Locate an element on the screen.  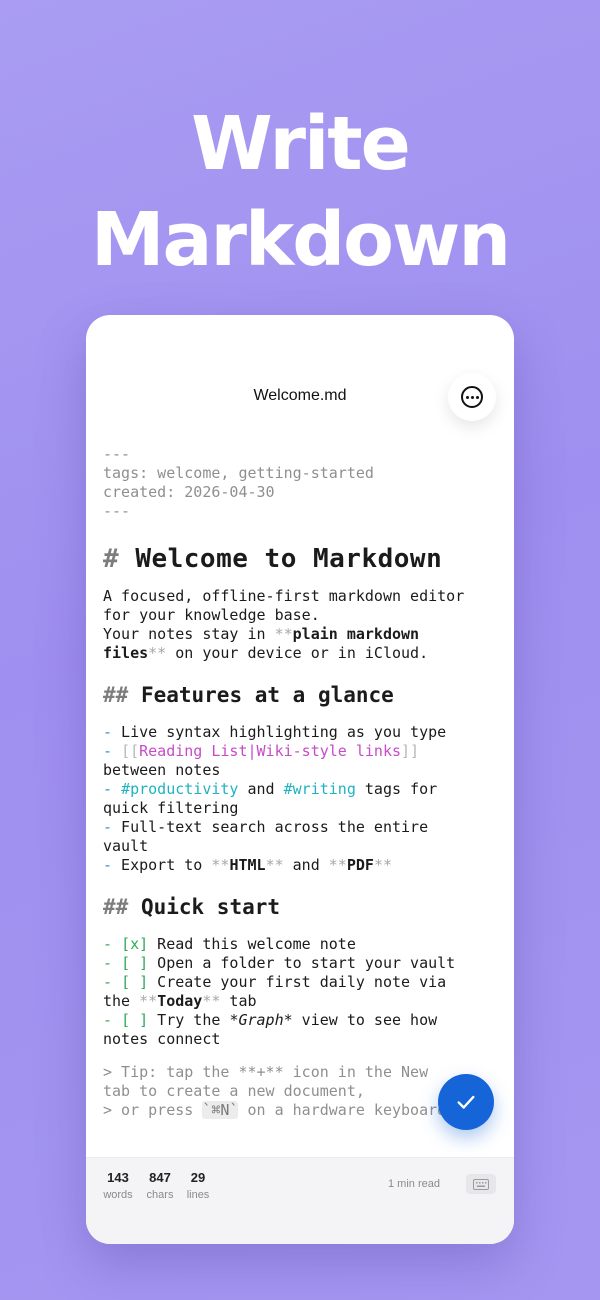
feature-item: - [[Reading List|Wiki-style links]] is located at coordinates (303, 751).